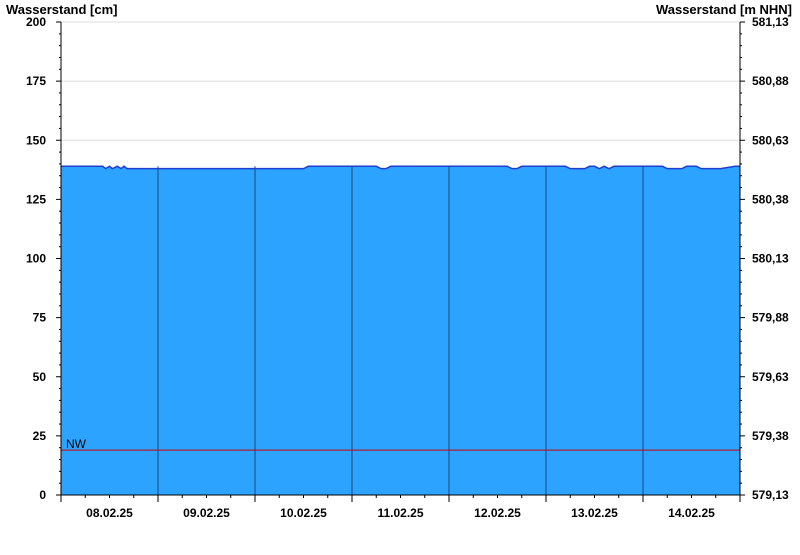 This screenshot has height=555, width=800. What do you see at coordinates (770, 140) in the screenshot?
I see `y-tick-label-right: 580,63` at bounding box center [770, 140].